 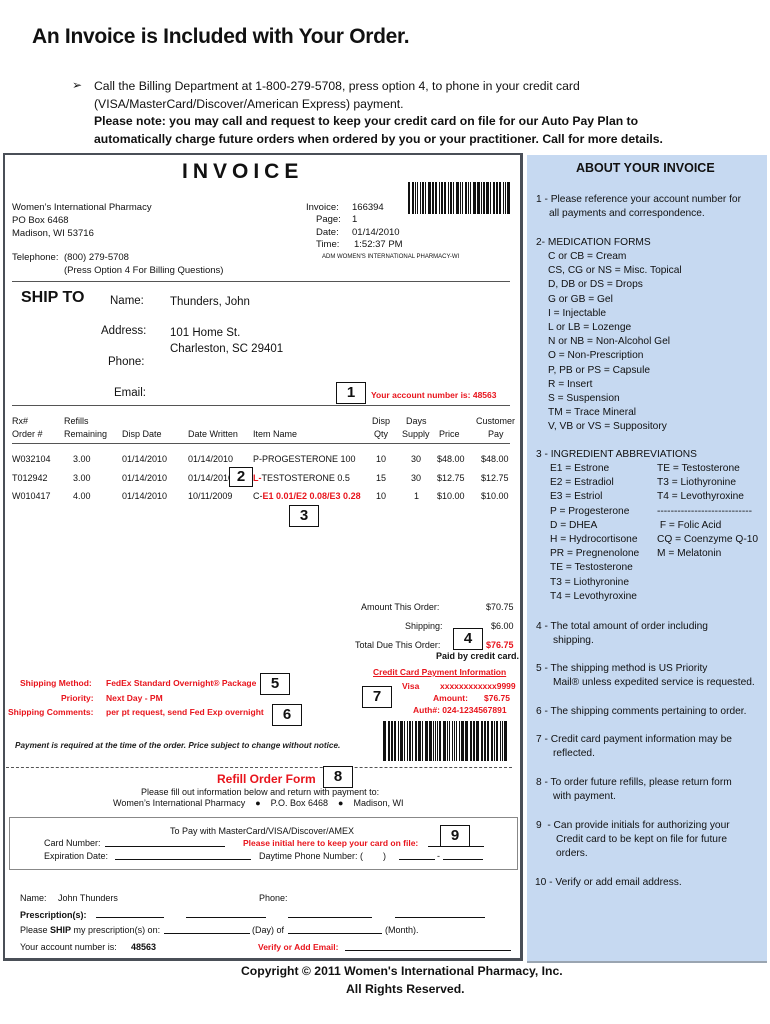 What do you see at coordinates (90, 930) in the screenshot?
I see `ship-on-label: Please SHIP my prescription(s) on:` at bounding box center [90, 930].